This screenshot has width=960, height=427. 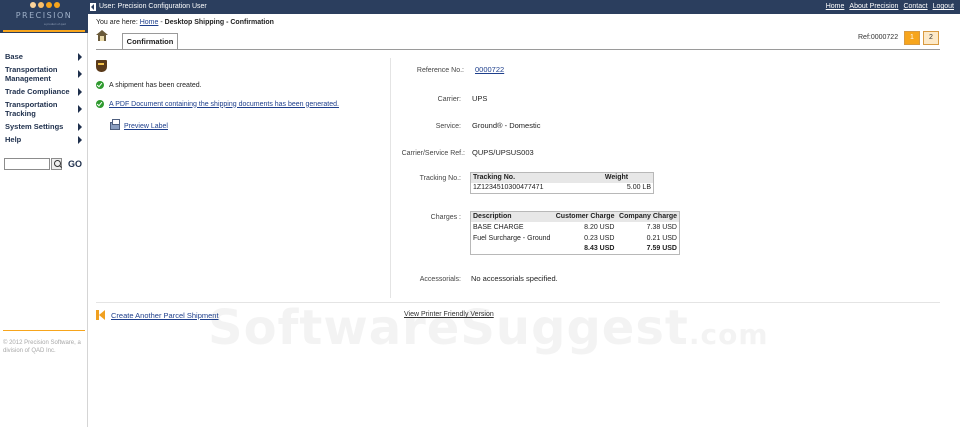 I want to click on sidebar-search: GO, so click(x=43, y=163).